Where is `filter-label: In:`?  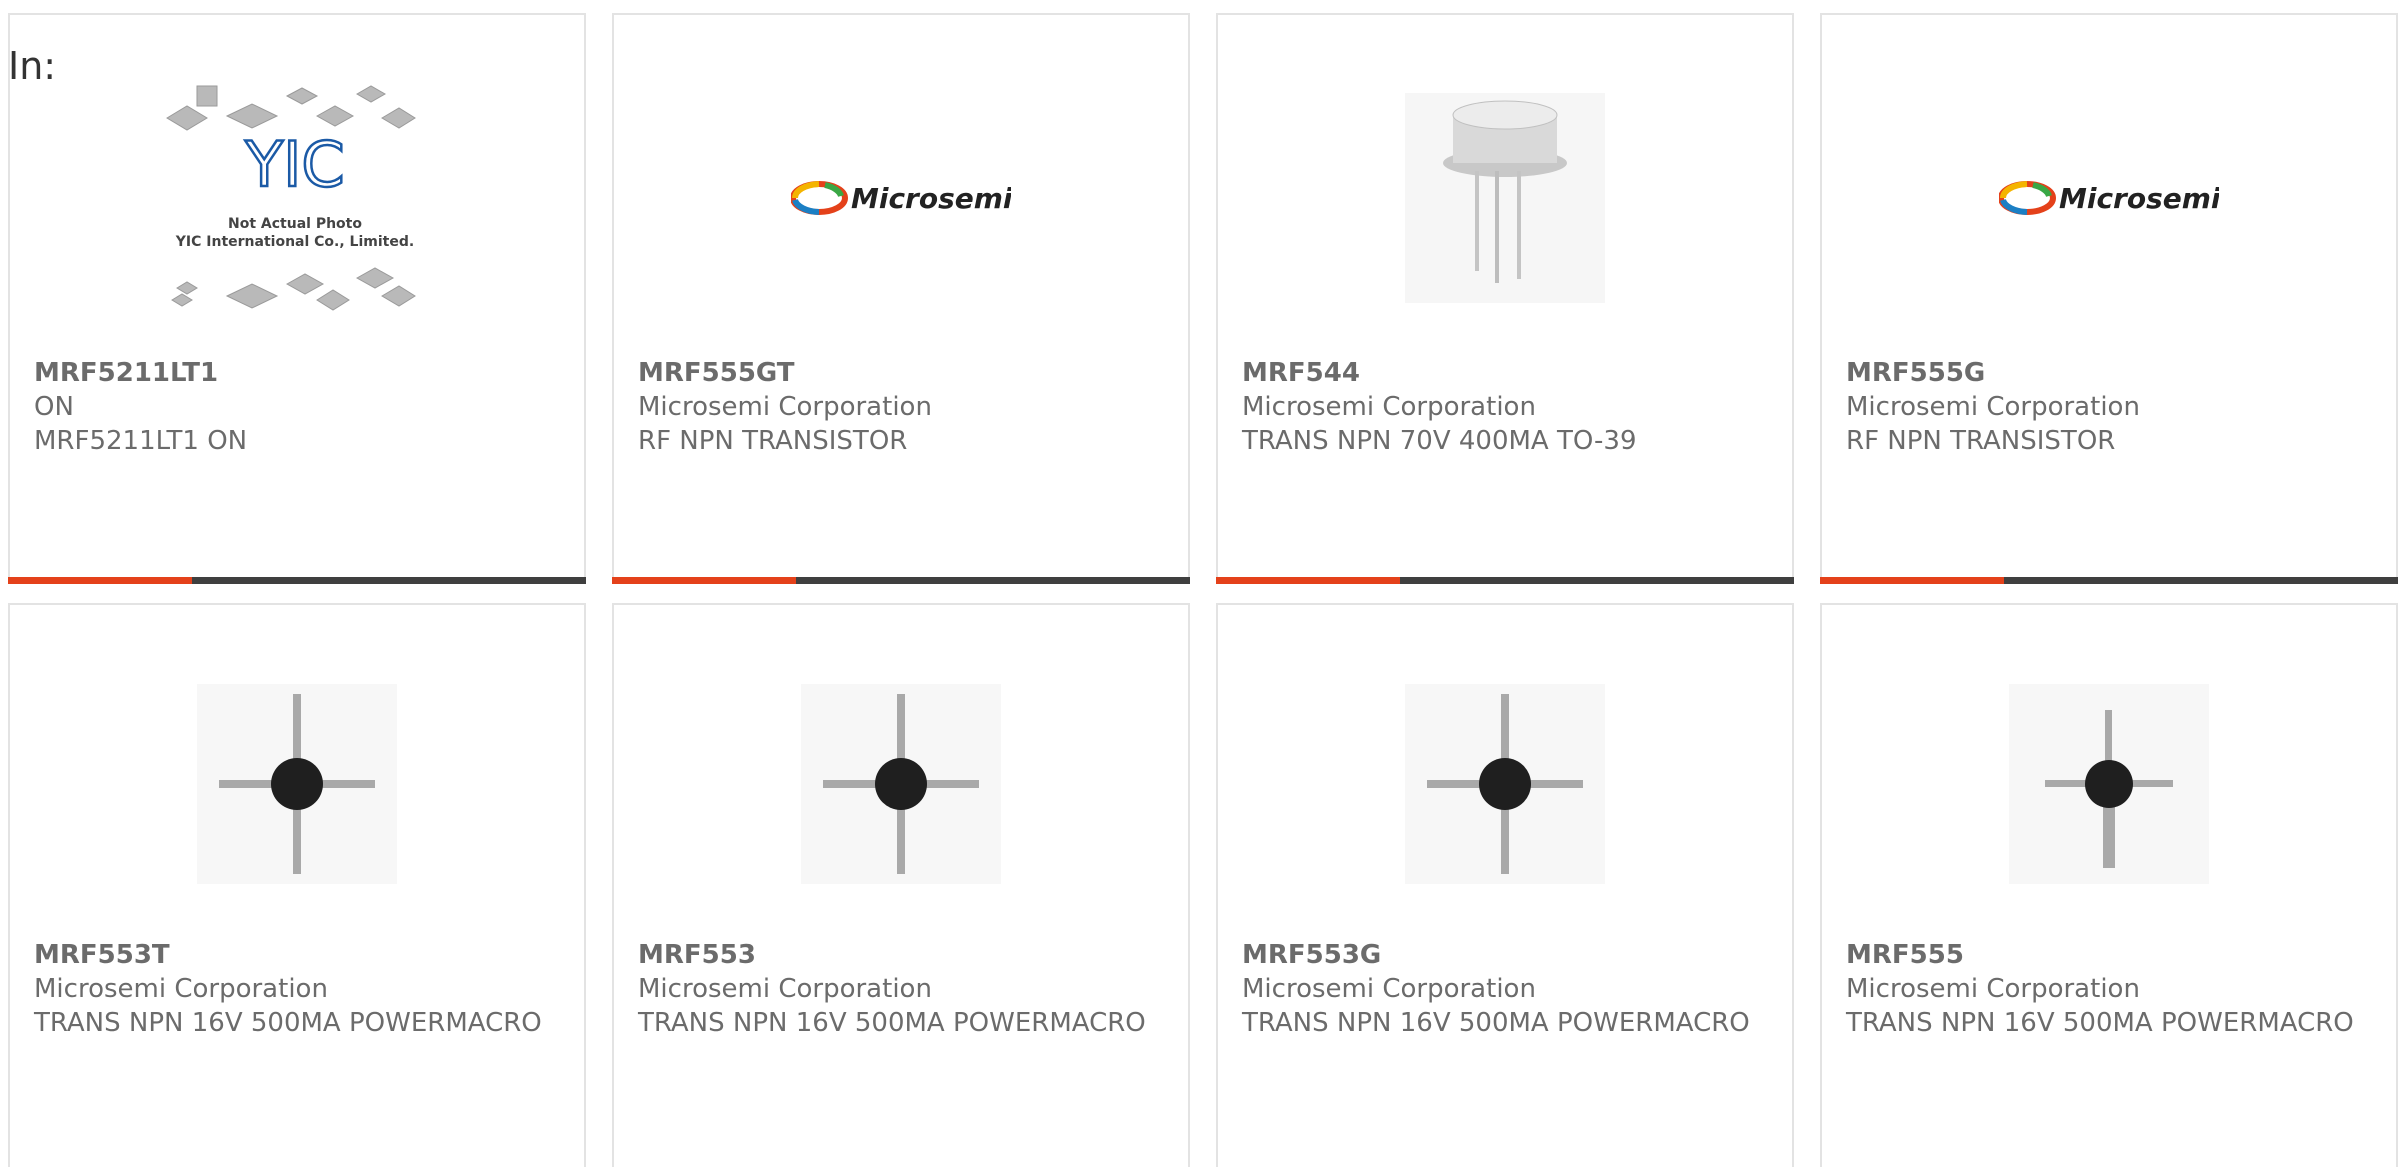 filter-label: In: is located at coordinates (32, 66).